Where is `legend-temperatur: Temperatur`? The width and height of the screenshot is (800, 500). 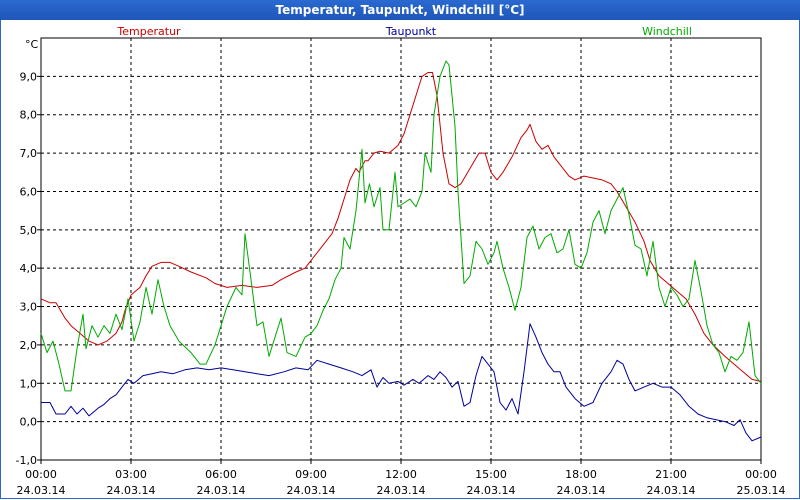 legend-temperatur: Temperatur is located at coordinates (148, 31).